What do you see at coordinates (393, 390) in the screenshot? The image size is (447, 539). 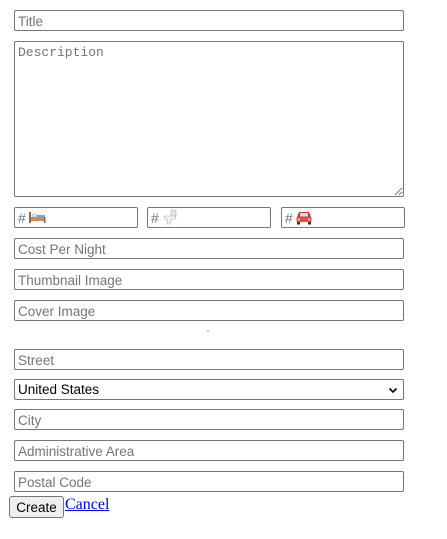 I see `chevron-down-icon` at bounding box center [393, 390].